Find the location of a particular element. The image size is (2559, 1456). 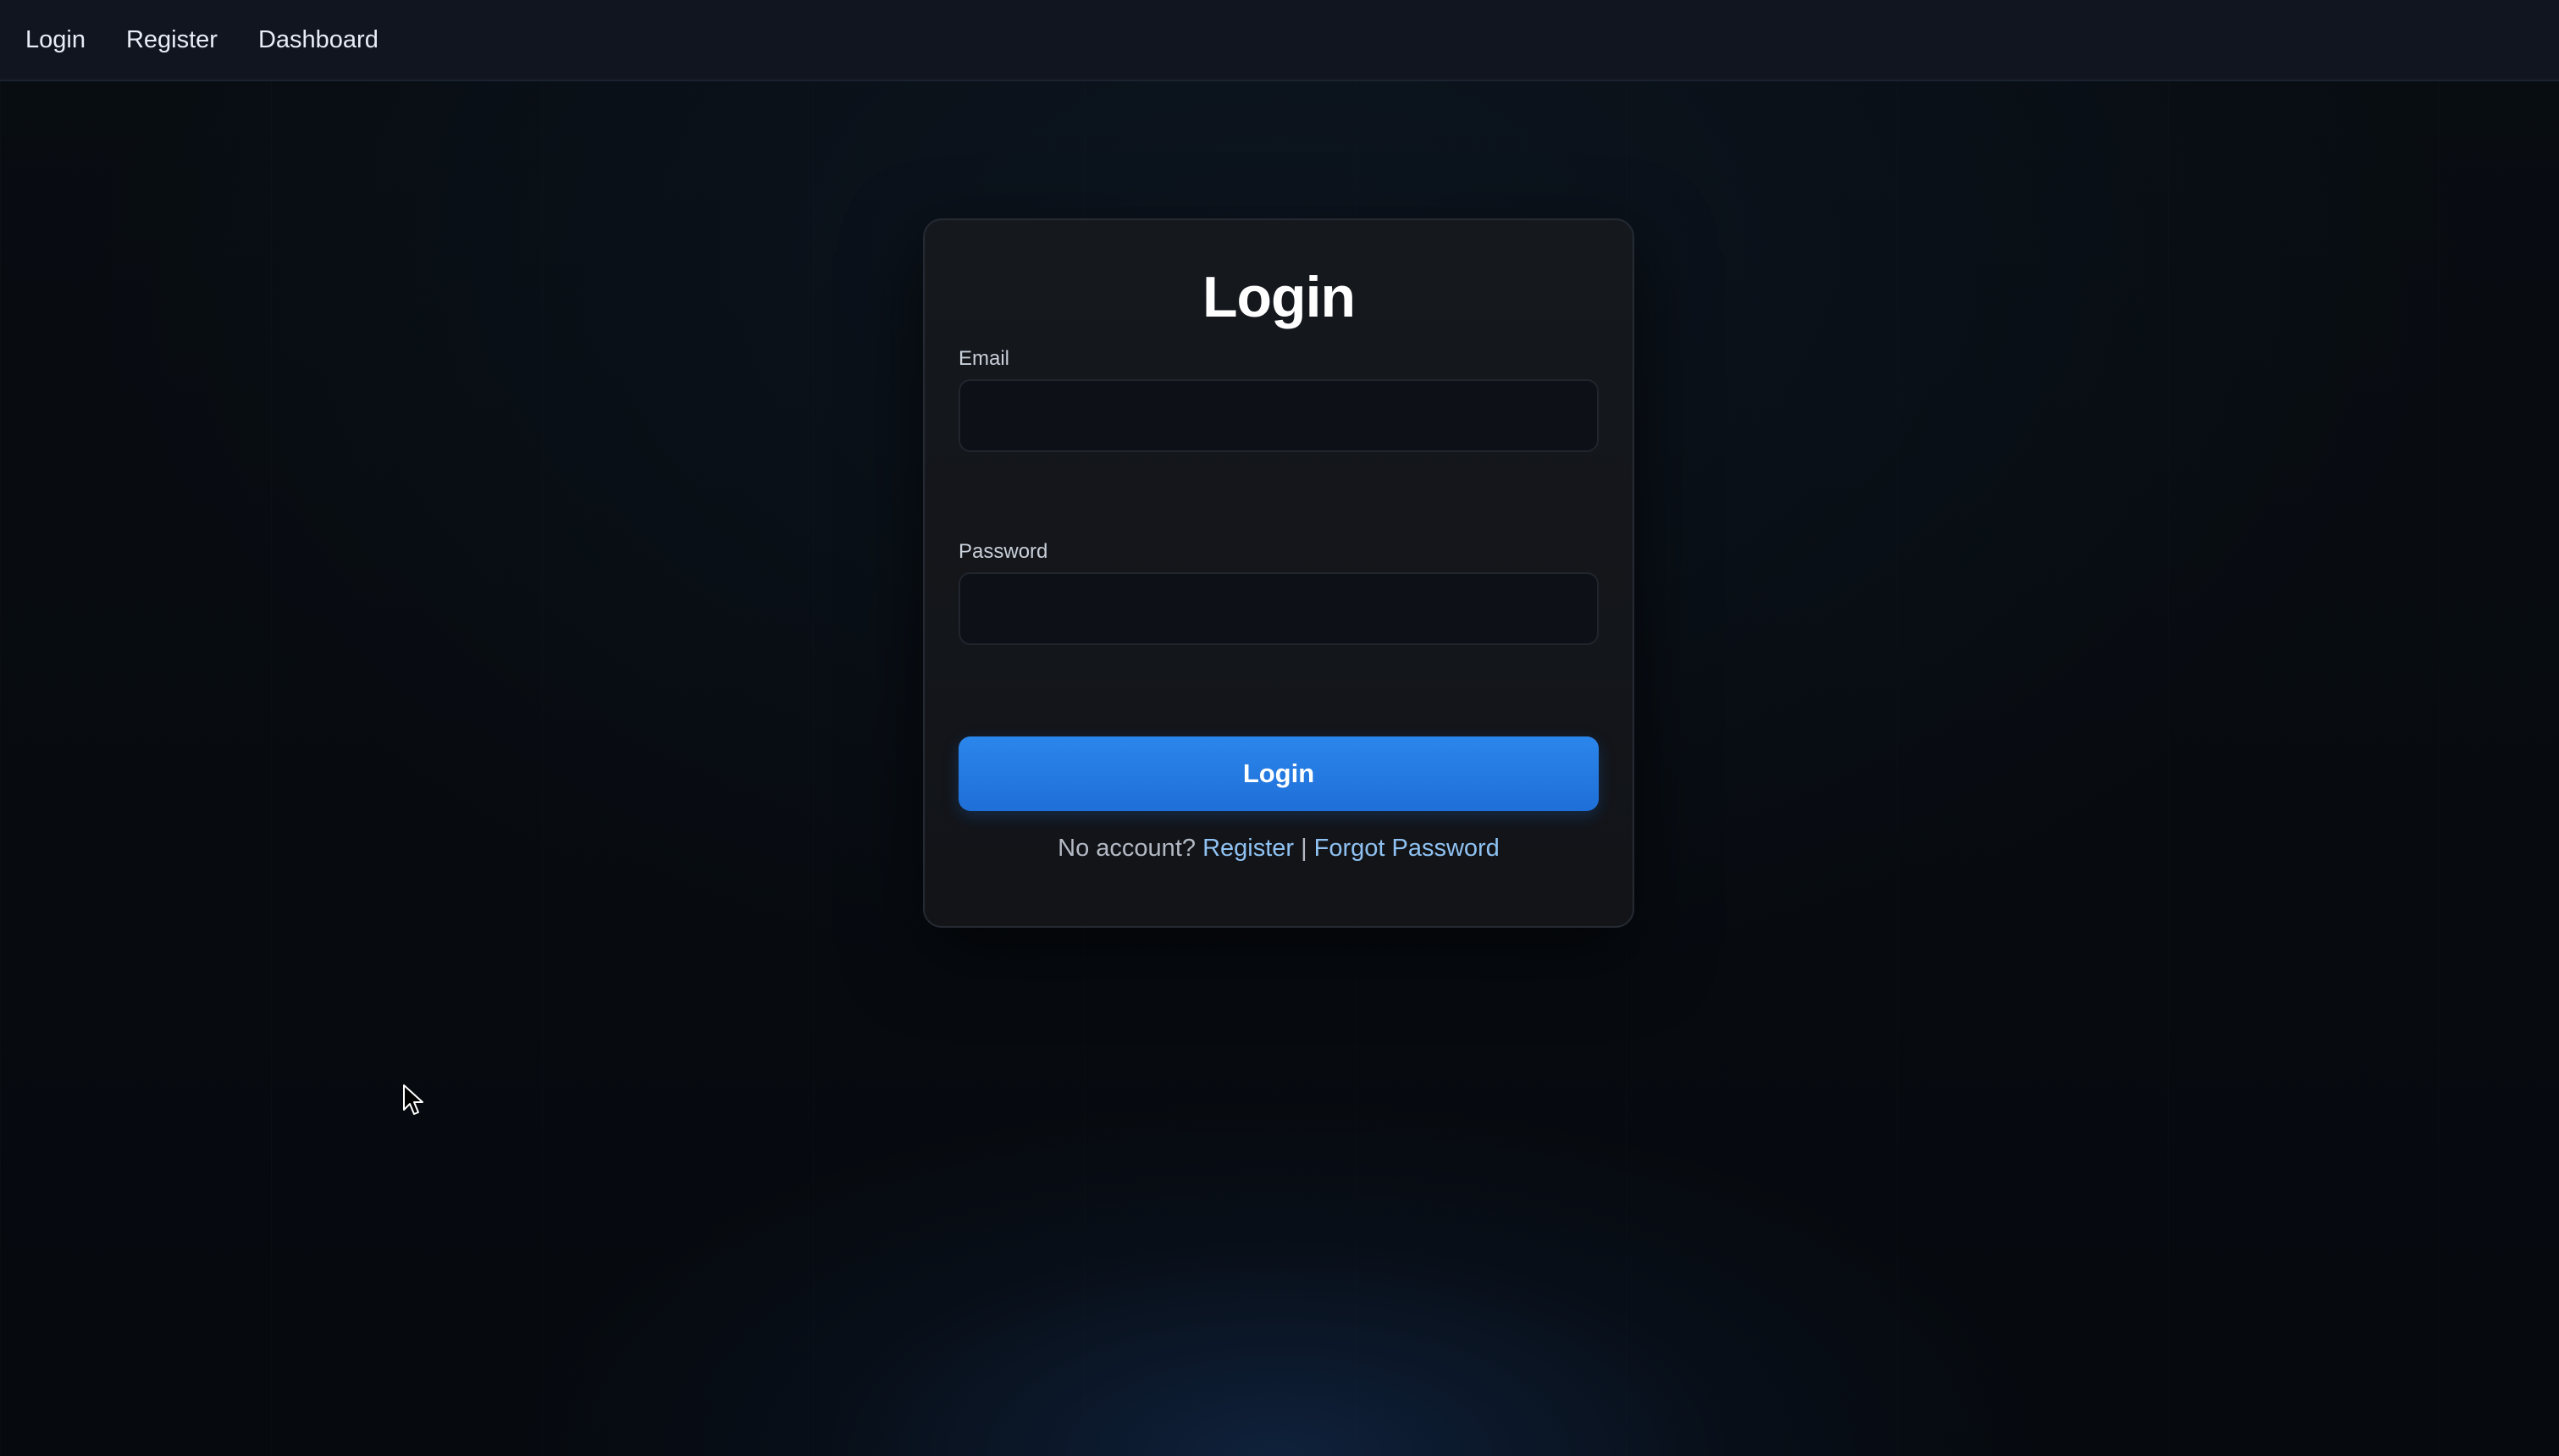

email-label: Email is located at coordinates (985, 358).